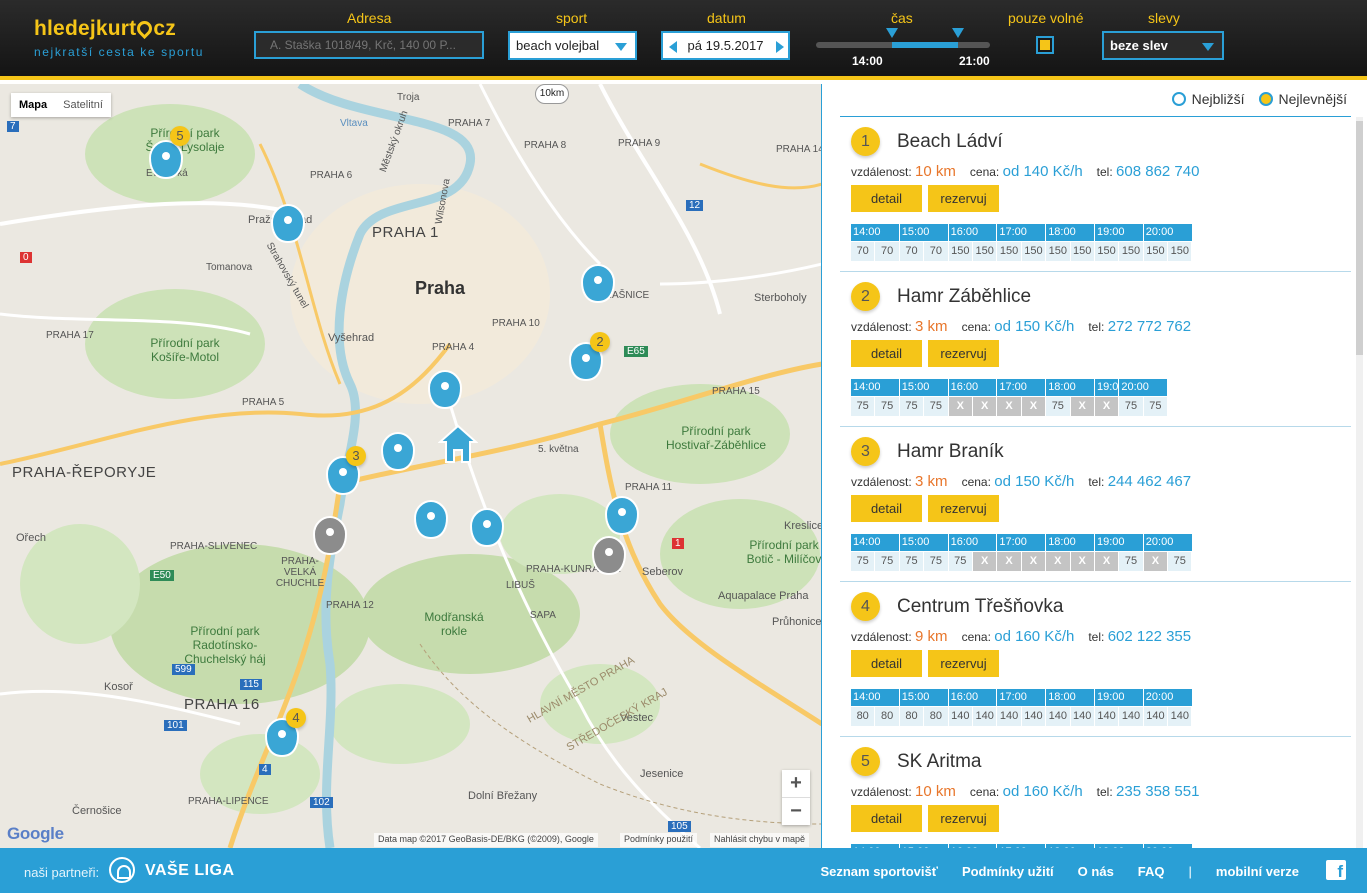  What do you see at coordinates (1359, 482) in the screenshot?
I see `scrollbar` at bounding box center [1359, 482].